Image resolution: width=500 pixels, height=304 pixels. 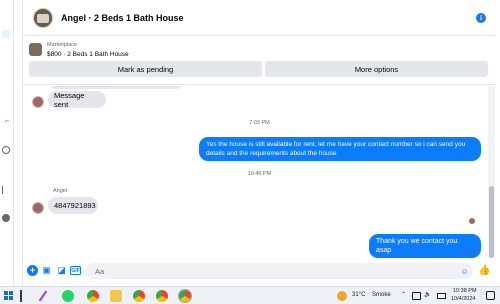 I want to click on message-status: Sent, so click(x=471, y=253).